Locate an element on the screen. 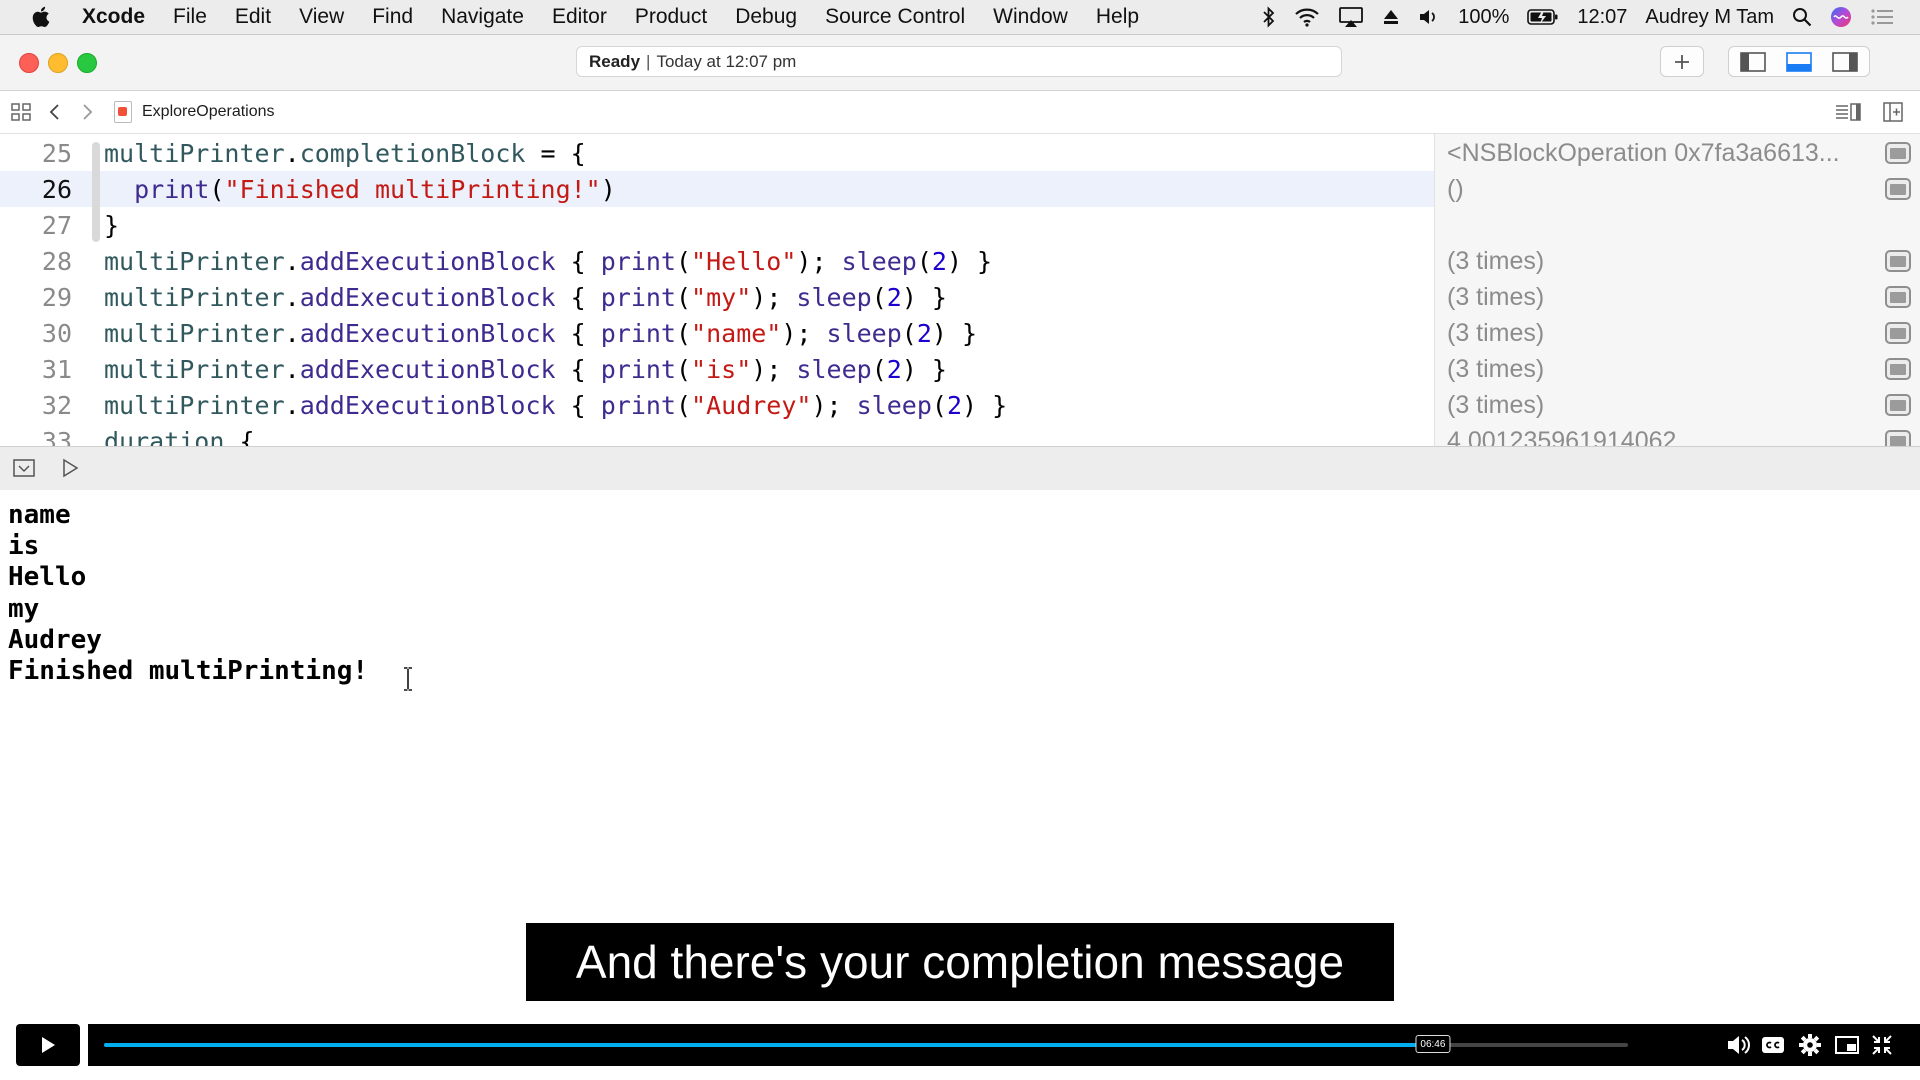 Image resolution: width=1920 pixels, height=1080 pixels. code-line: 26 print("Finished multiPrinting!") is located at coordinates (717, 189).